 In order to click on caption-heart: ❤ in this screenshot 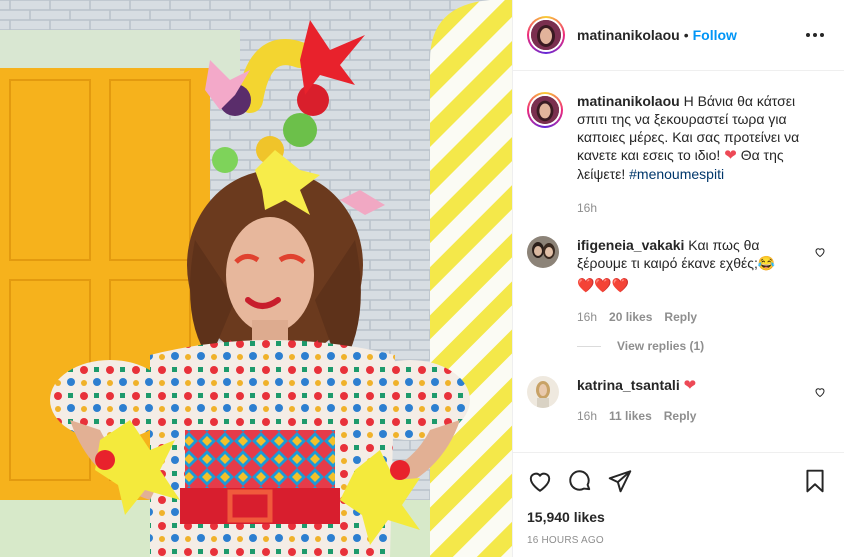, I will do `click(730, 155)`.